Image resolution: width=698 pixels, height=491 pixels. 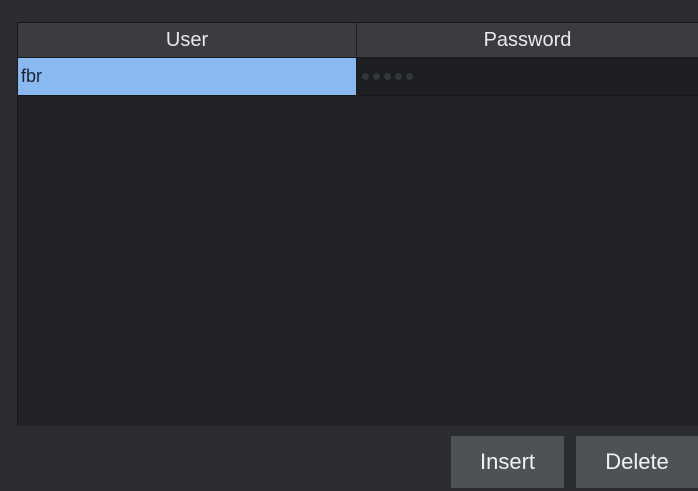 I want to click on column-header-user: User, so click(x=187, y=40).